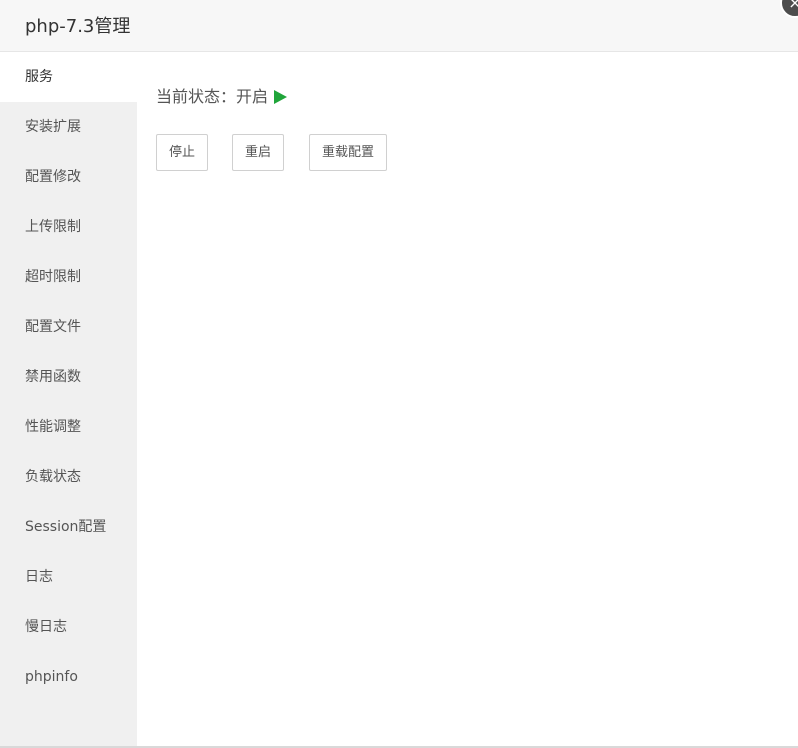  Describe the element at coordinates (68, 327) in the screenshot. I see `sidebar-item-config-file: 配置文件` at that location.